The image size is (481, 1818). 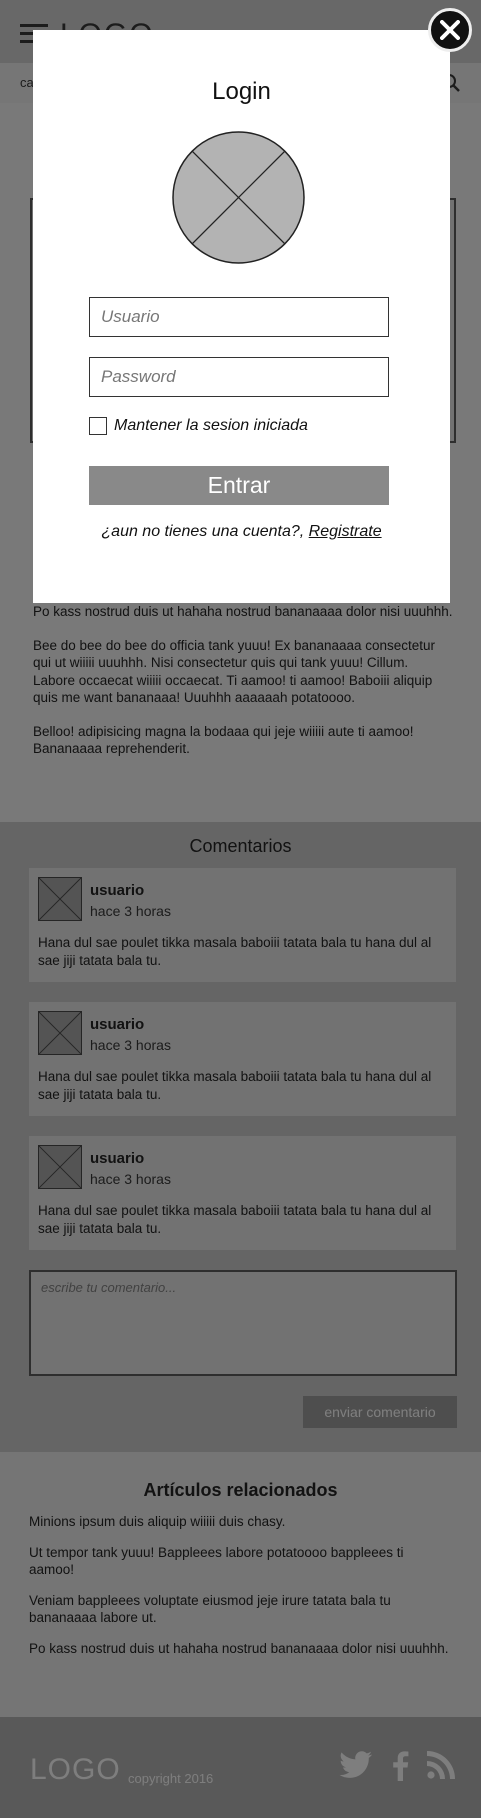 What do you see at coordinates (239, 377) in the screenshot?
I see `password-input` at bounding box center [239, 377].